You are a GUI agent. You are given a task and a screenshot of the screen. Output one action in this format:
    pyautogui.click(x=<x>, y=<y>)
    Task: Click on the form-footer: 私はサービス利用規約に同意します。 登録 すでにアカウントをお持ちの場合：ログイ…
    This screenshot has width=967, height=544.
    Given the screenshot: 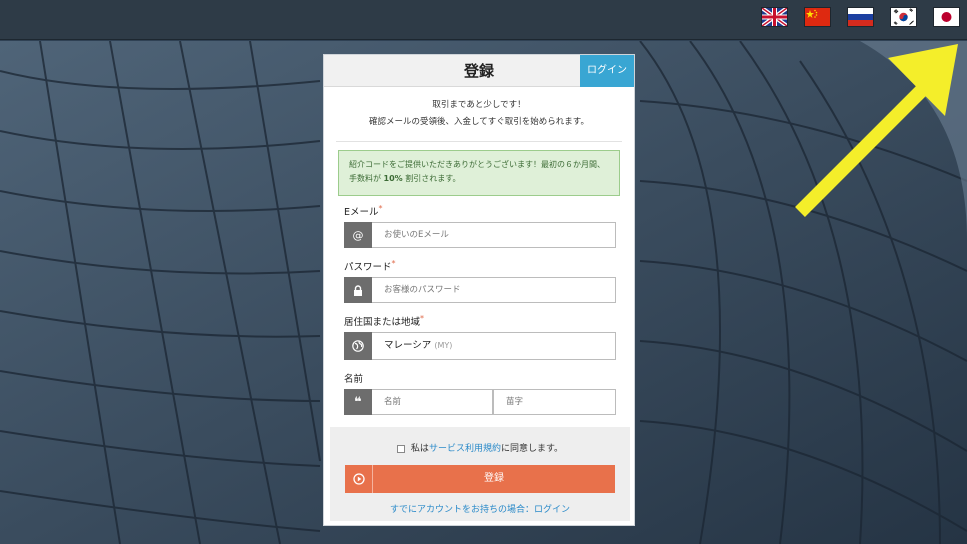 What is the action you would take?
    pyautogui.click(x=480, y=474)
    